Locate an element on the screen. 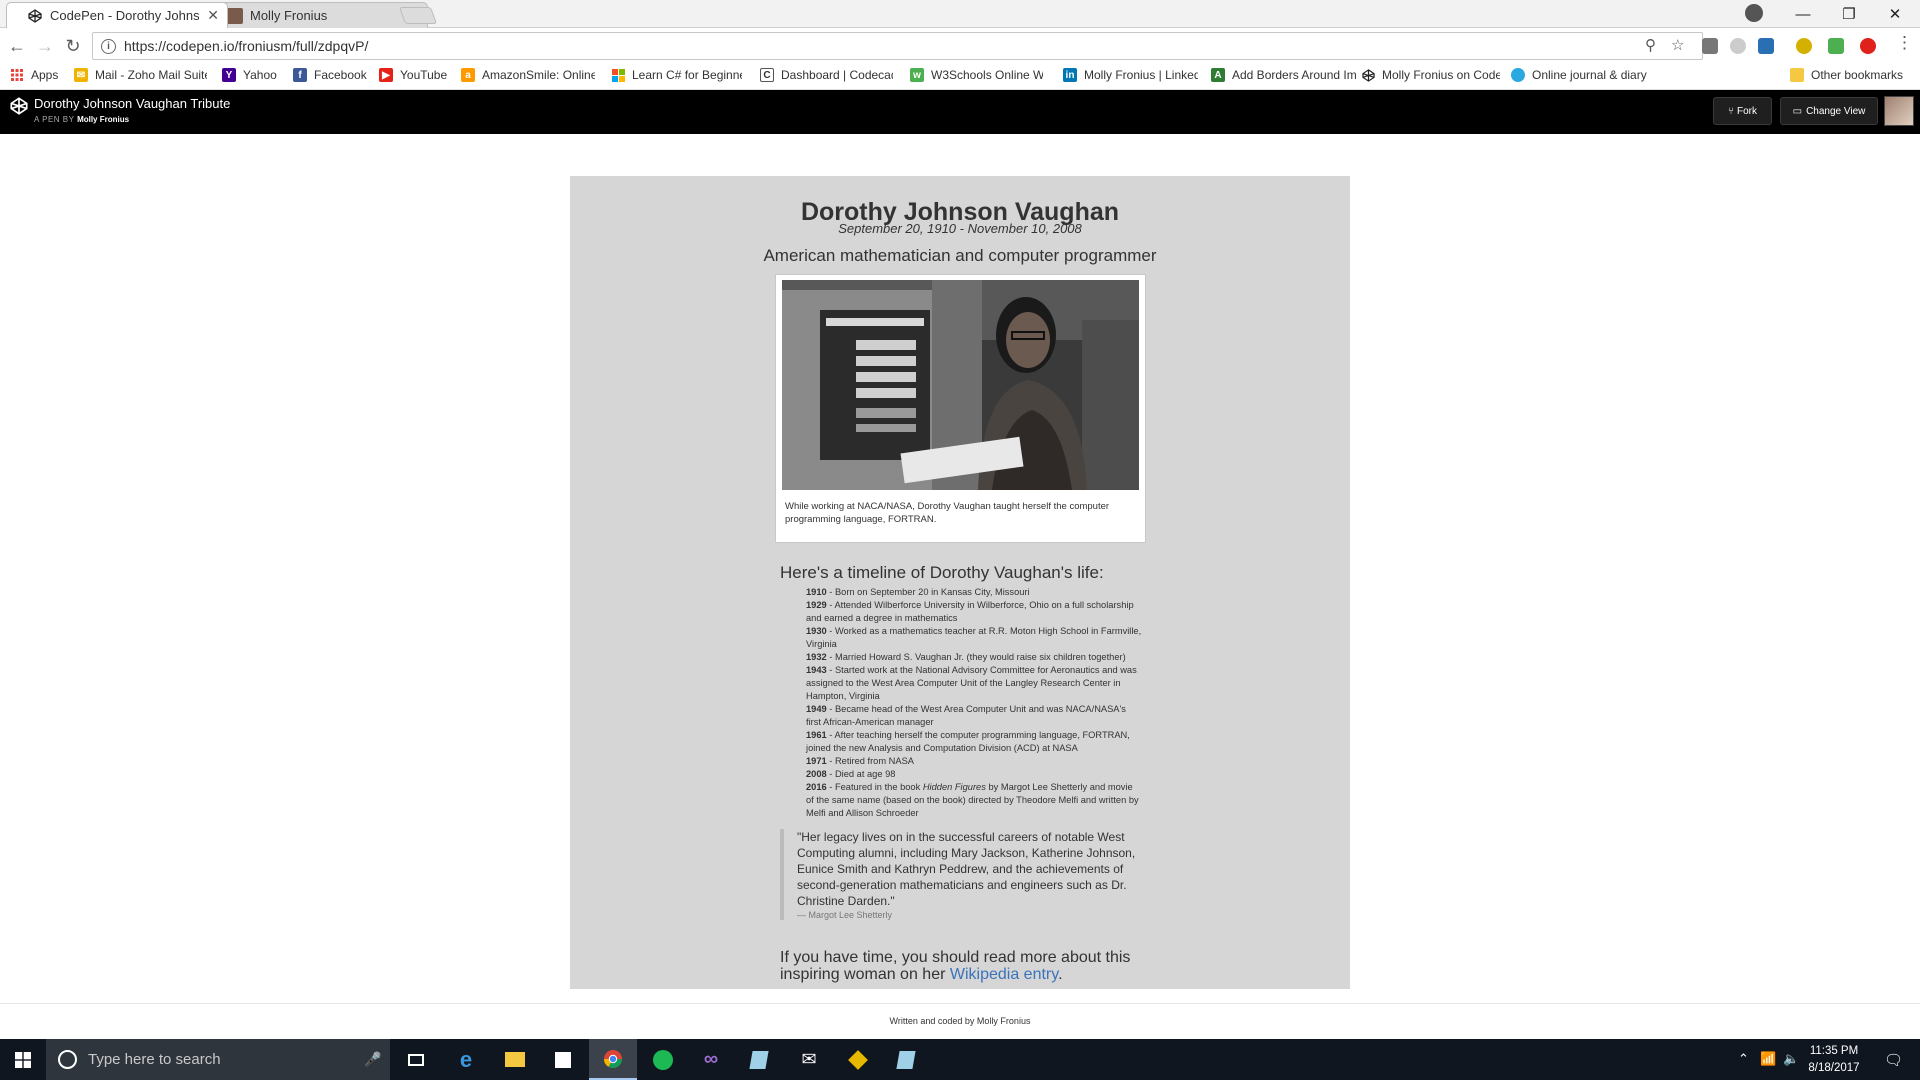 Image resolution: width=1920 pixels, height=1080 pixels. avatar is located at coordinates (1899, 111).